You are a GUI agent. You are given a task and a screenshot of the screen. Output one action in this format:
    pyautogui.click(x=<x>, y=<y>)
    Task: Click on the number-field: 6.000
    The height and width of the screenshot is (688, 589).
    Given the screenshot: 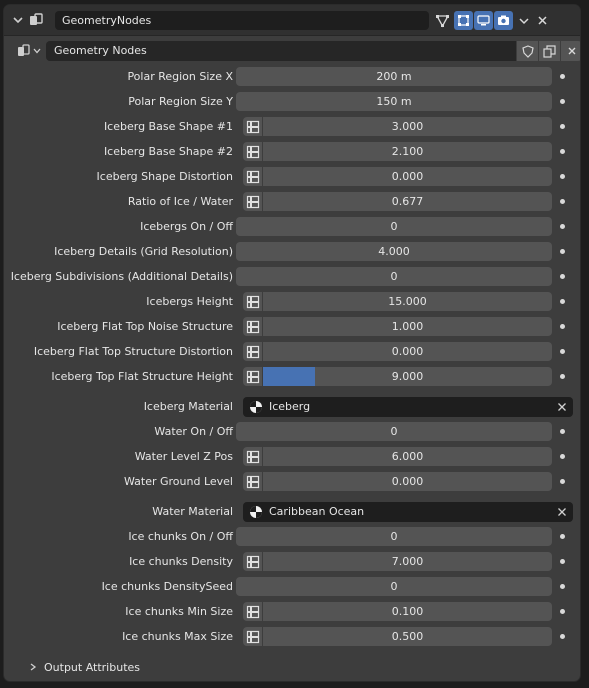 What is the action you would take?
    pyautogui.click(x=407, y=456)
    